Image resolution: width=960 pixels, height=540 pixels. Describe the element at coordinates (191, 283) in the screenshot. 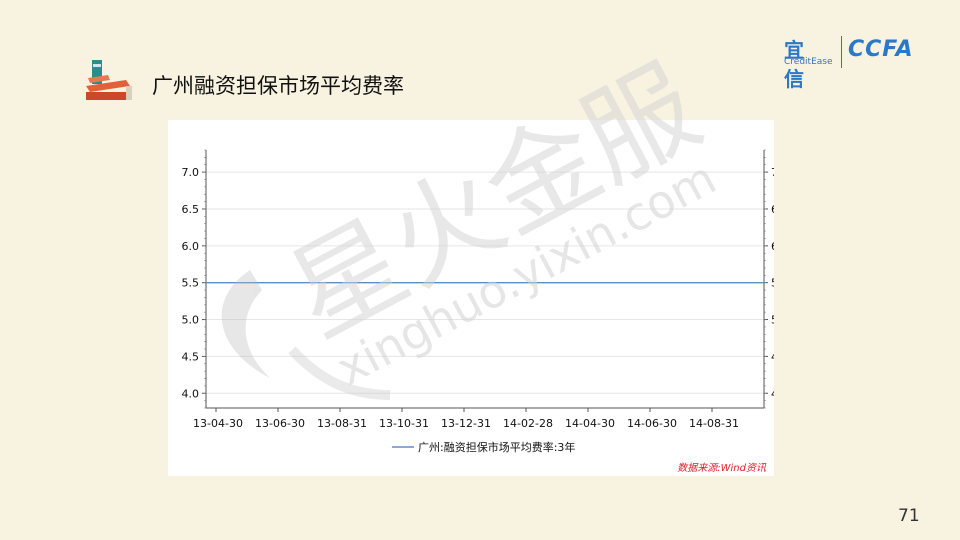

I see `y-tick-label-left: 5.5` at that location.